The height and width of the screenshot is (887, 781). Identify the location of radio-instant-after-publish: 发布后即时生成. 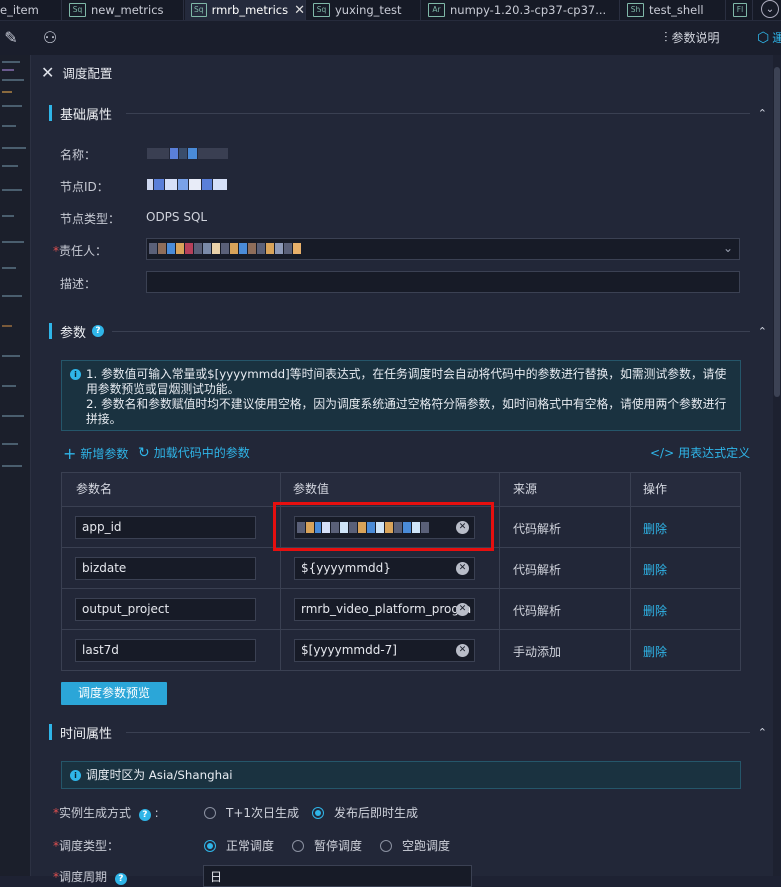
(365, 812).